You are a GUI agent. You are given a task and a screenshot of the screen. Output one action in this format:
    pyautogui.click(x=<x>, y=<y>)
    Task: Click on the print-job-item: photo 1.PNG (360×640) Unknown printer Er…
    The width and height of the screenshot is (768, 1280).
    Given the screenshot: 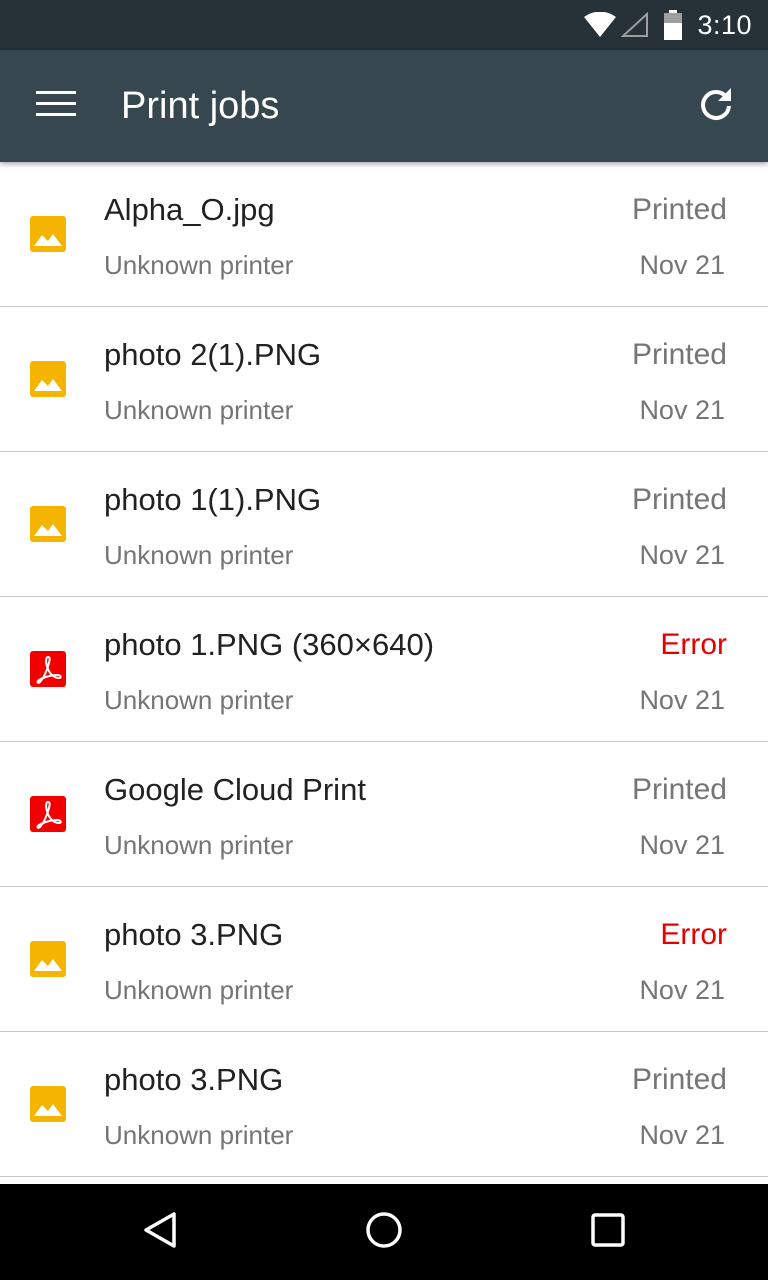 What is the action you would take?
    pyautogui.click(x=384, y=669)
    